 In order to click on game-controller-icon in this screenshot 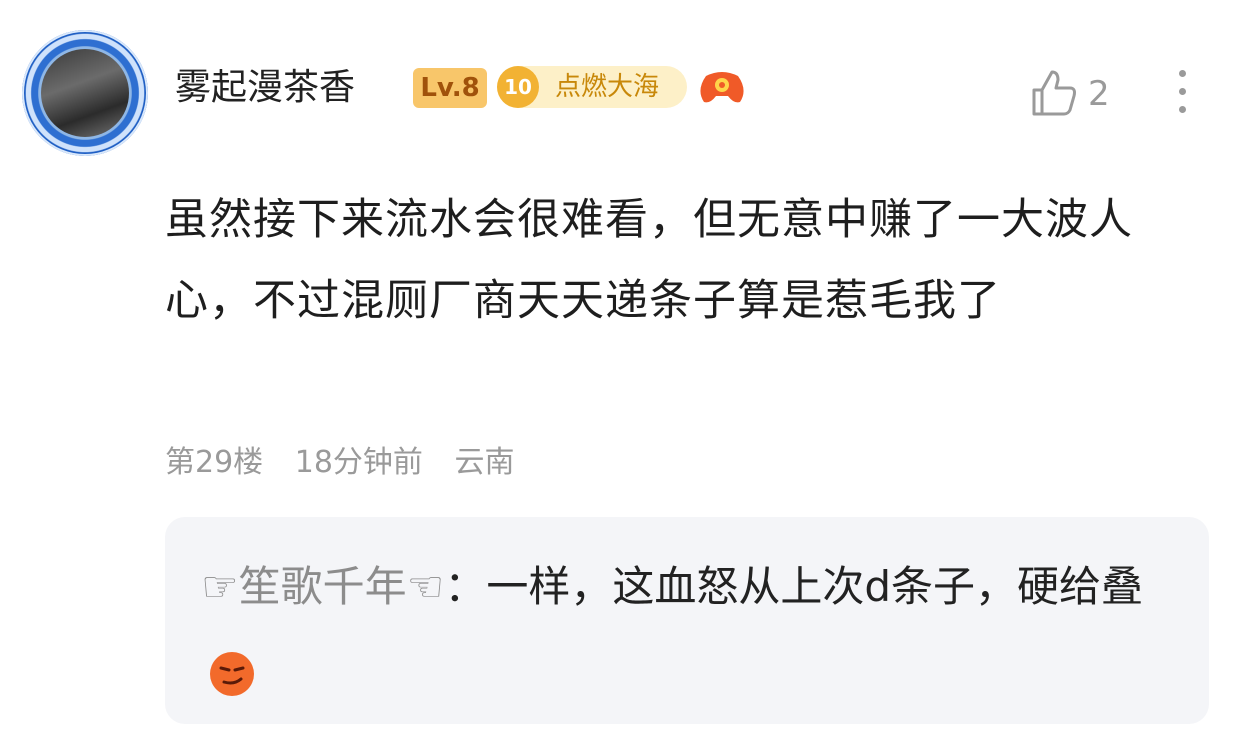, I will do `click(722, 88)`.